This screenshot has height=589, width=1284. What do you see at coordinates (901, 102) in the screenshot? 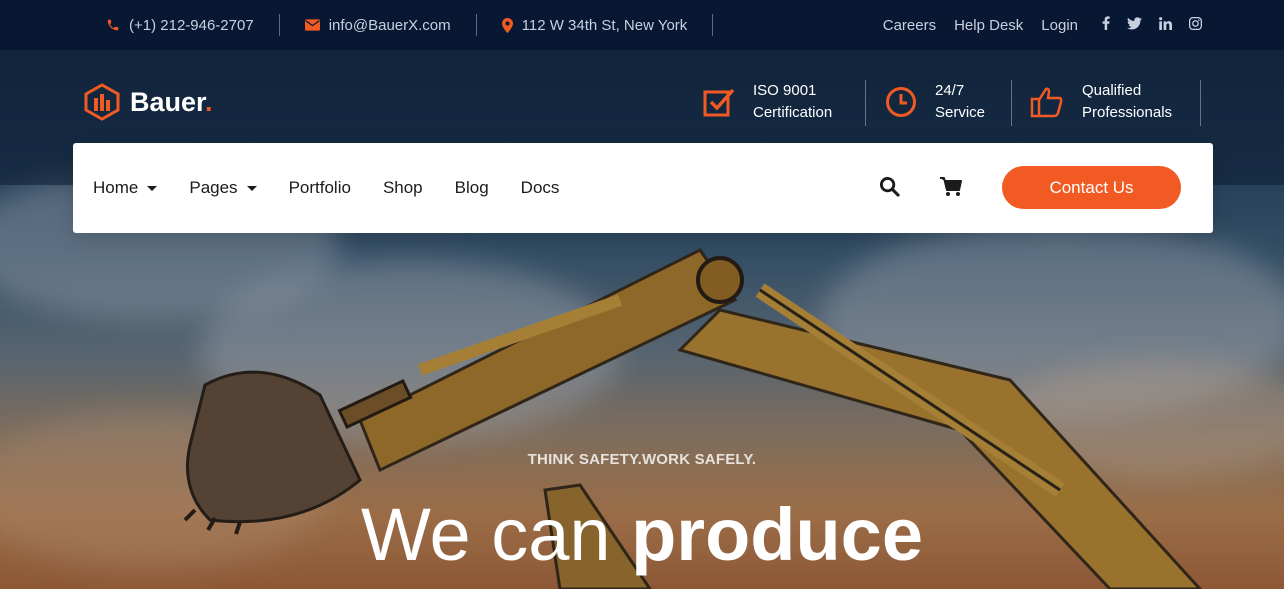
I see `clock-icon` at bounding box center [901, 102].